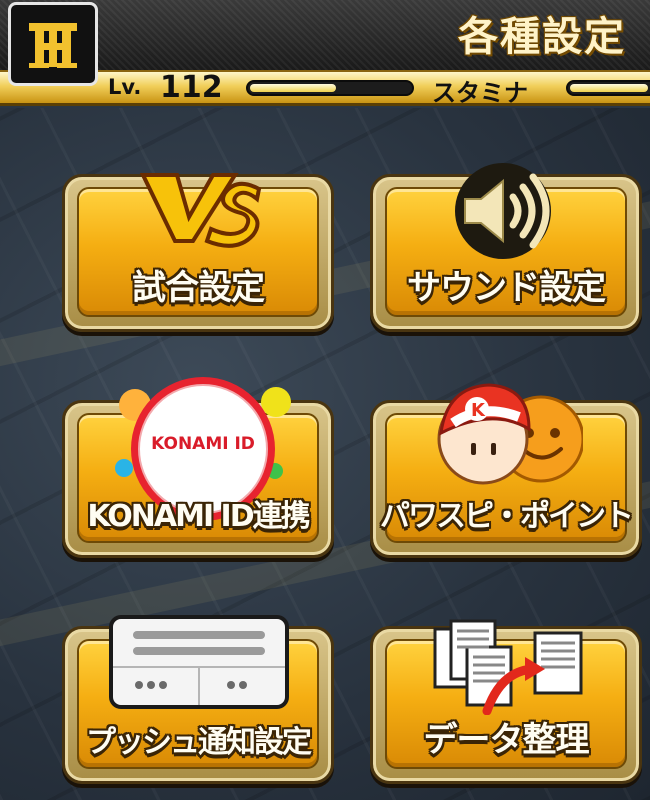  I want to click on push-notification-settings-button: プッシュ通知設定, so click(198, 699).